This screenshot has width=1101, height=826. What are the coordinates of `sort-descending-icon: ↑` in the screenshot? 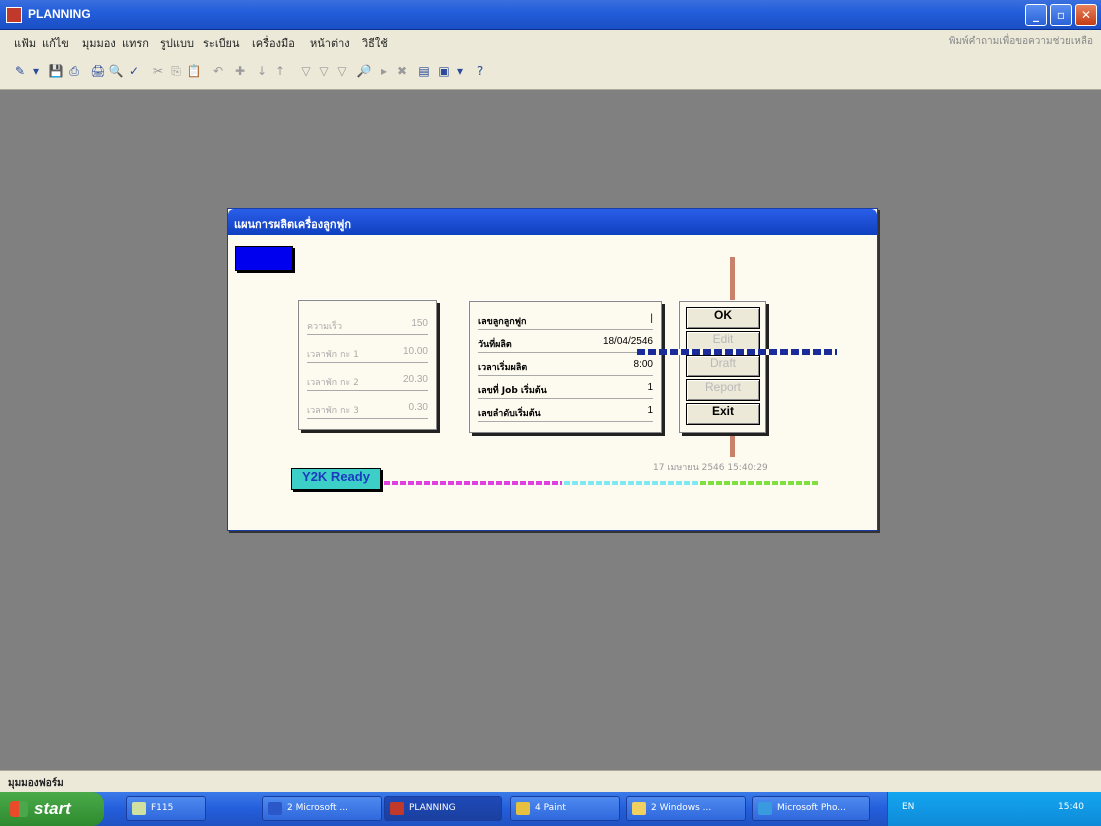 It's located at (280, 71).